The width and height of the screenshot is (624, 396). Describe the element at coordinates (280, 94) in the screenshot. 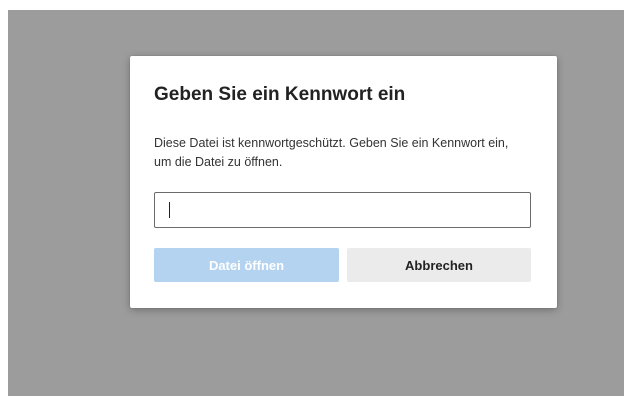

I see `dialog-title: Geben Sie ein Kennwort ein` at that location.